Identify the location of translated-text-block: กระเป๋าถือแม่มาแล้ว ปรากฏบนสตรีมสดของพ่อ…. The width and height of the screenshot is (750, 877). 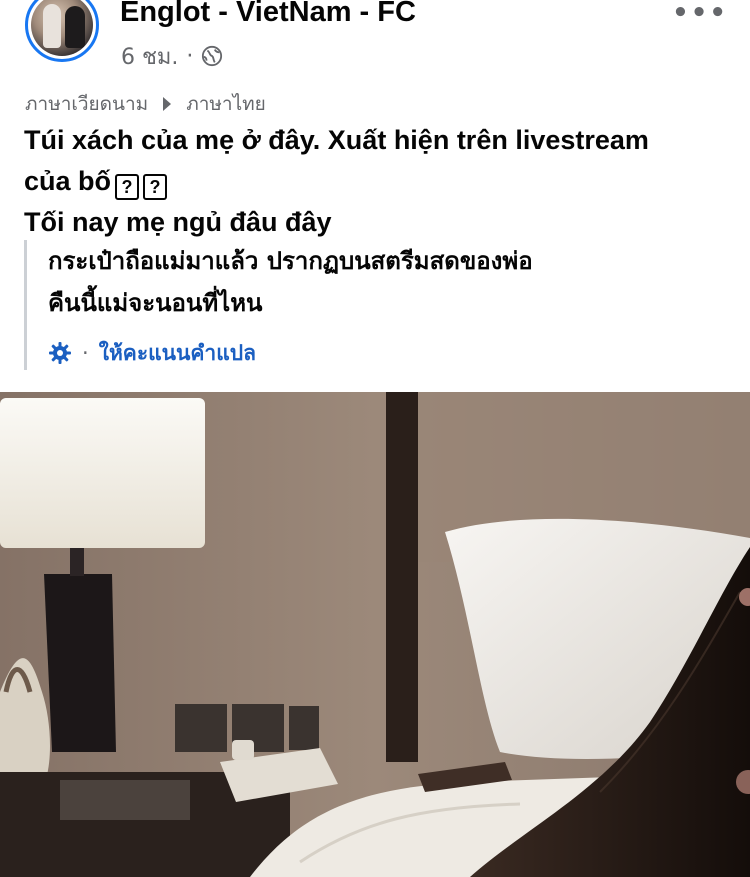
(375, 305).